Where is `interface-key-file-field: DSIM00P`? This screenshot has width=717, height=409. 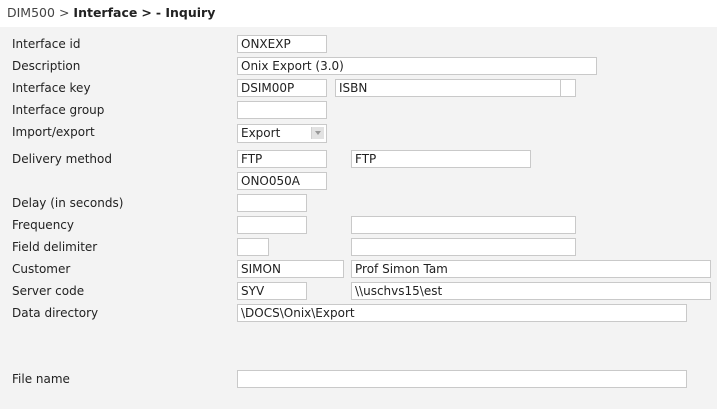
interface-key-file-field: DSIM00P is located at coordinates (282, 88).